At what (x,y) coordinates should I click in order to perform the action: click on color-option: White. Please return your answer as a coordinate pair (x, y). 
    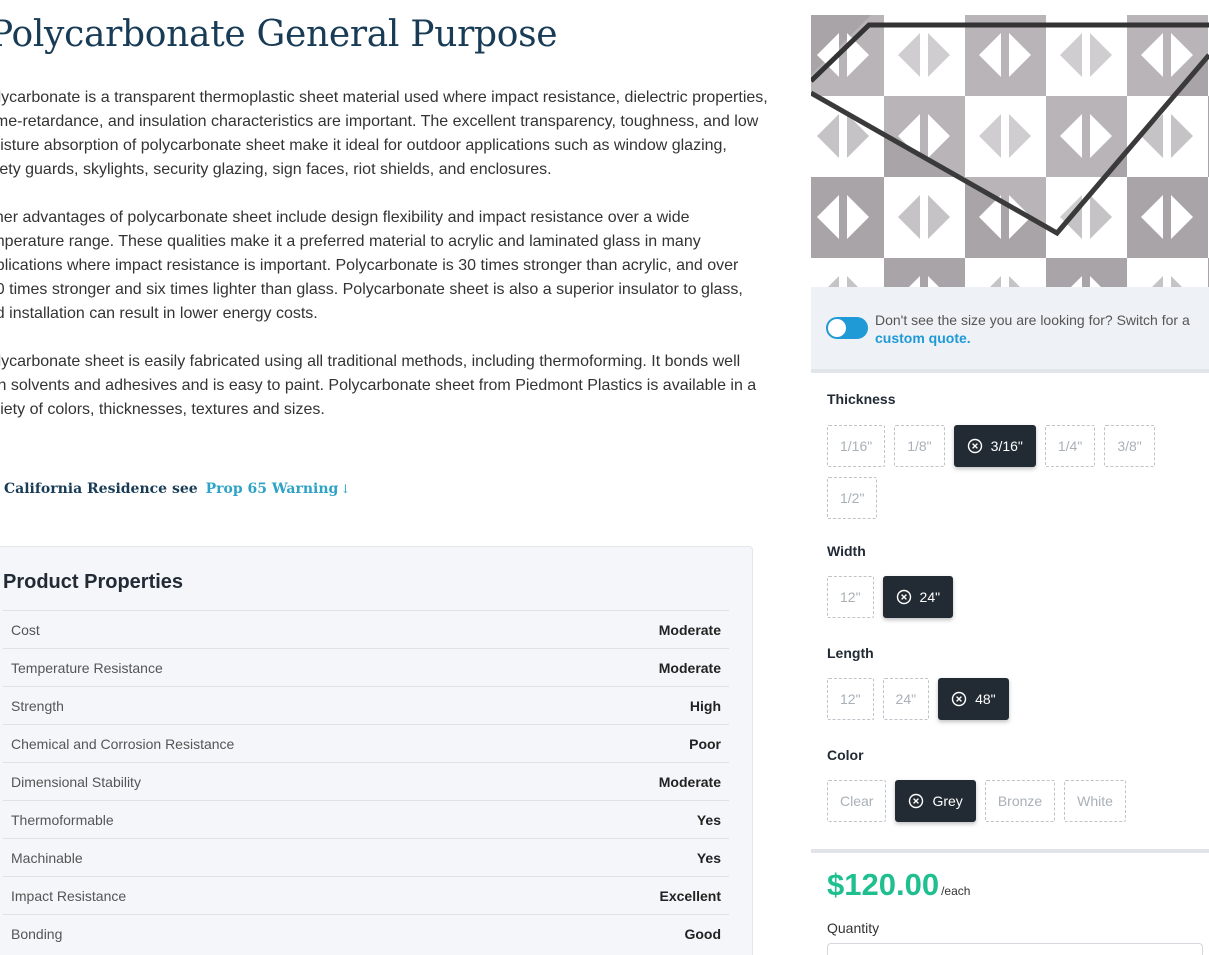
    Looking at the image, I should click on (1095, 801).